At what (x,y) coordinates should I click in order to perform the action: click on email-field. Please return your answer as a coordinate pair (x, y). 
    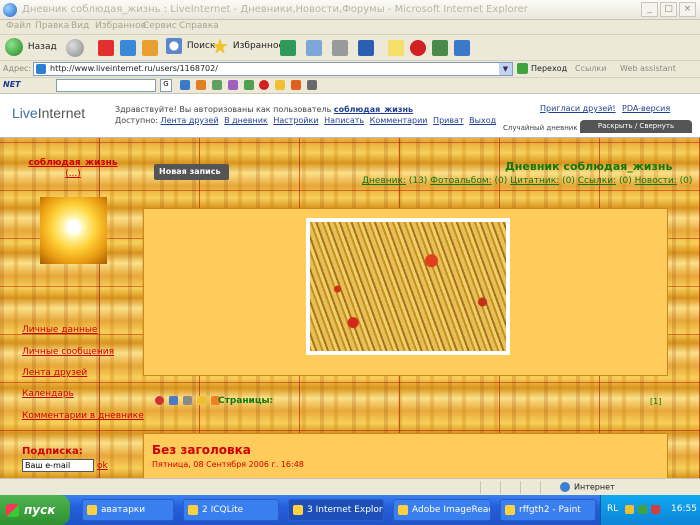
    Looking at the image, I should click on (58, 465).